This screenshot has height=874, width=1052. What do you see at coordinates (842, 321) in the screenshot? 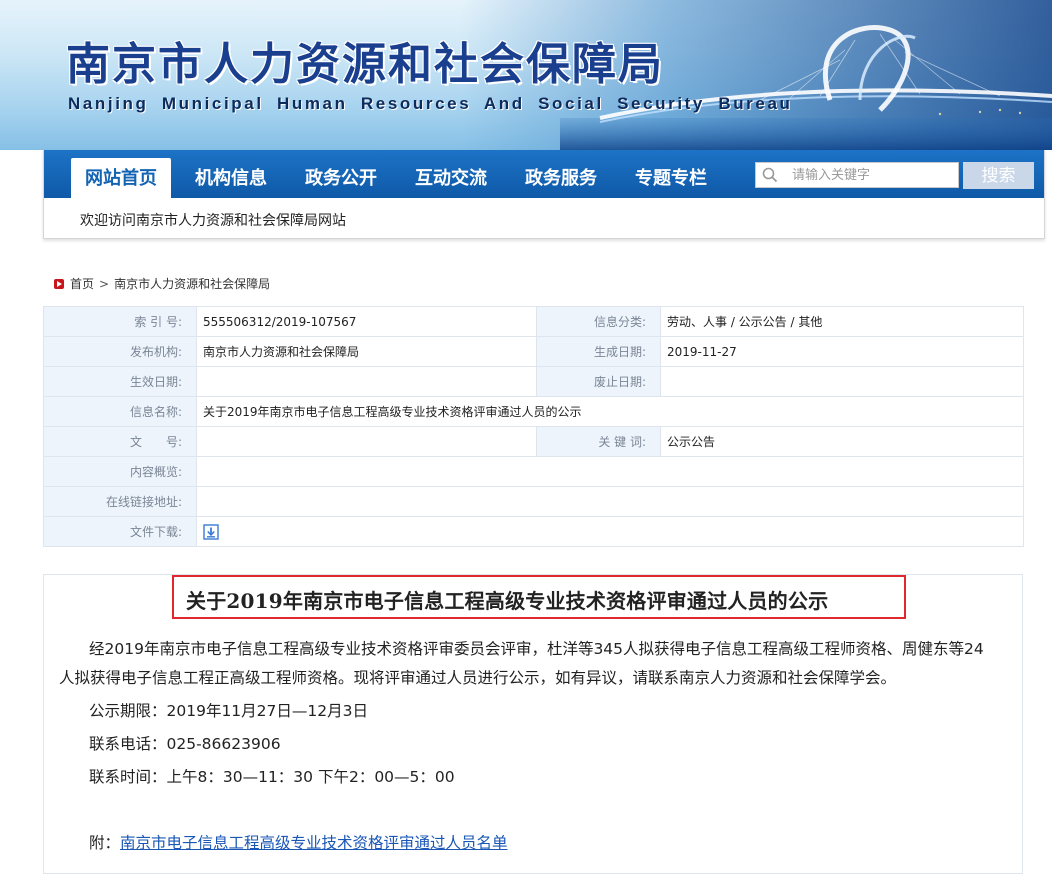
I see `category-value: 劳动、人事 / 公示公告 / 其他` at bounding box center [842, 321].